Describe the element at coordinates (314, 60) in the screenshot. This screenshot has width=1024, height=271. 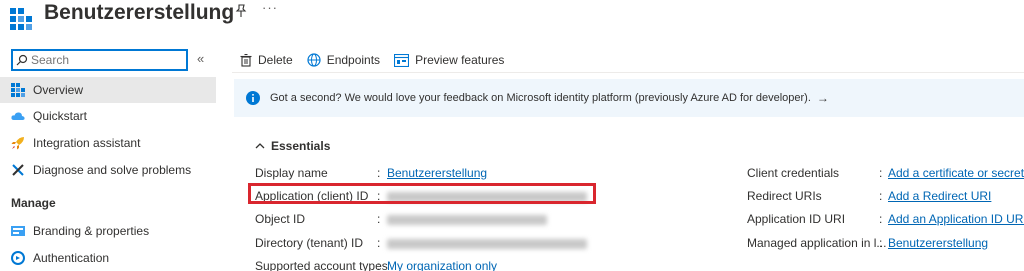
I see `globe-icon` at that location.